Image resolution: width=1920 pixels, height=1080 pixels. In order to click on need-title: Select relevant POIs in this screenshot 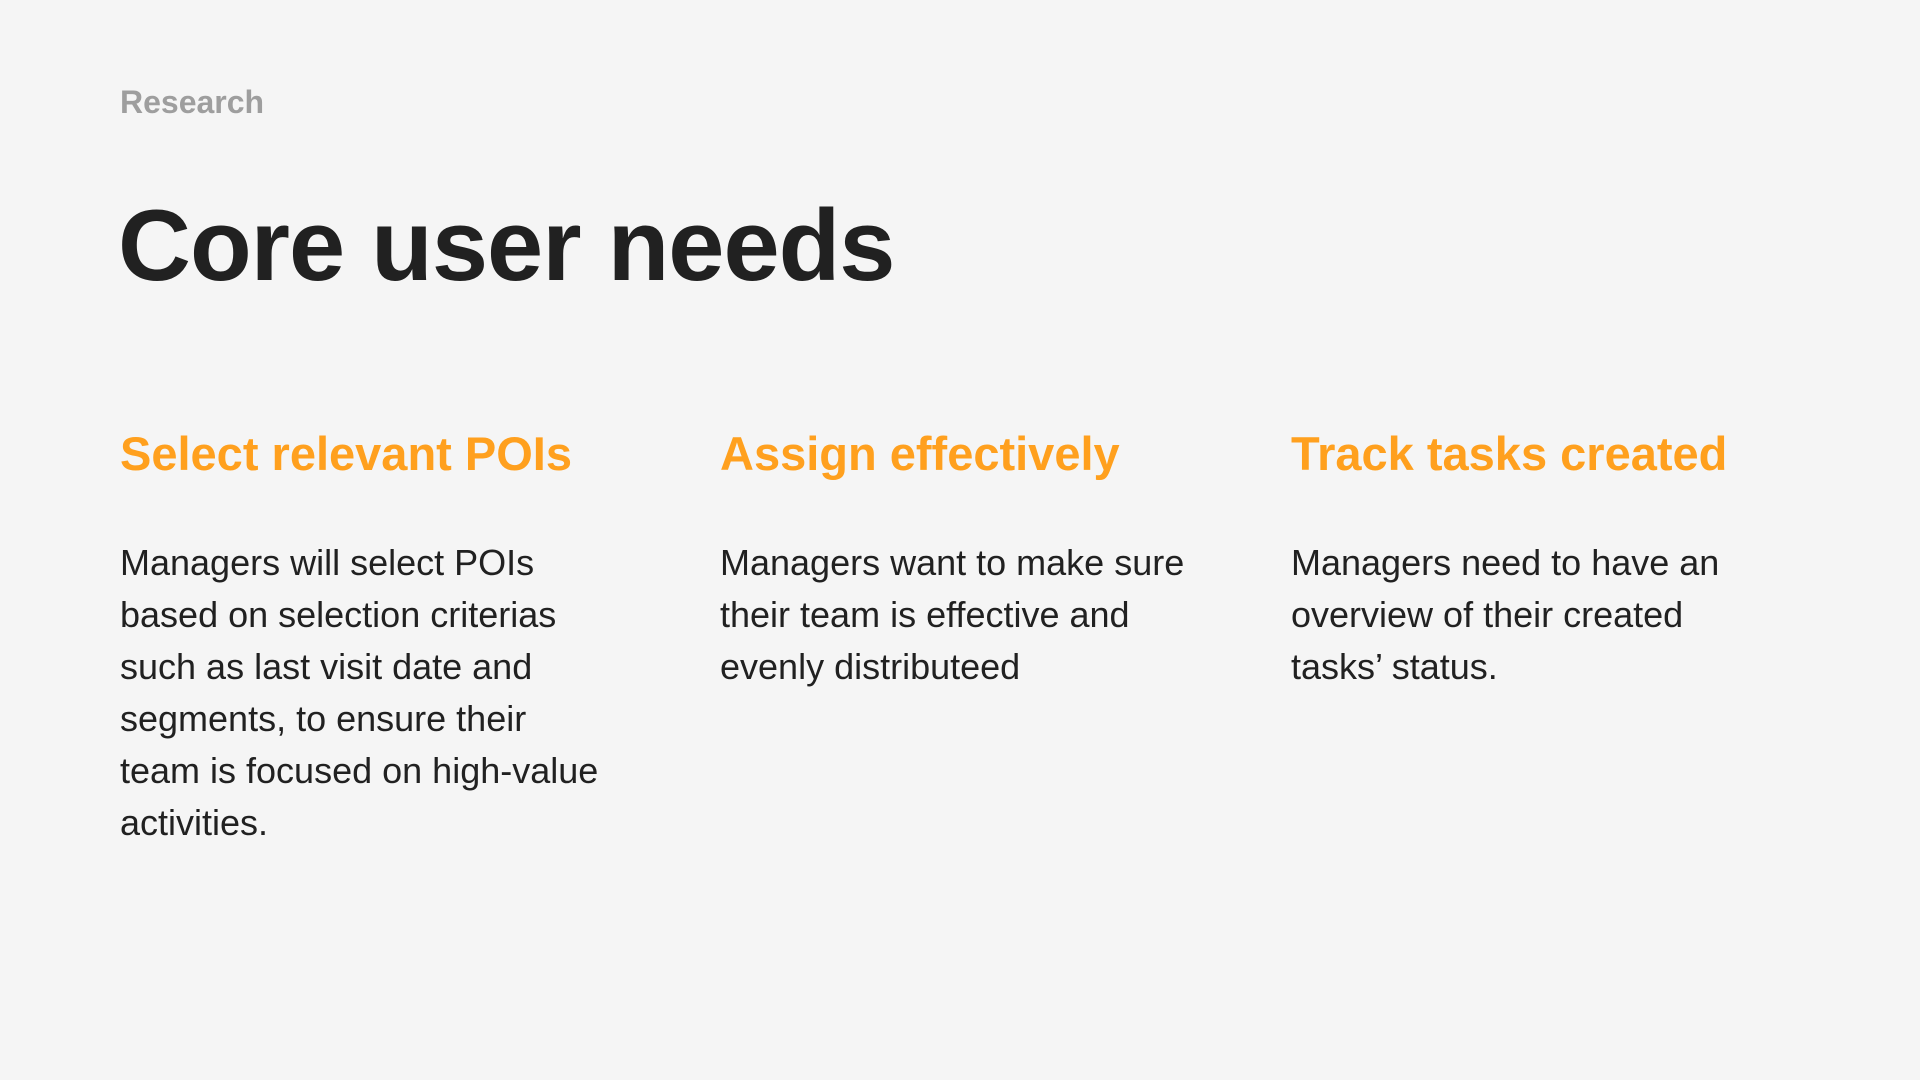, I will do `click(346, 453)`.